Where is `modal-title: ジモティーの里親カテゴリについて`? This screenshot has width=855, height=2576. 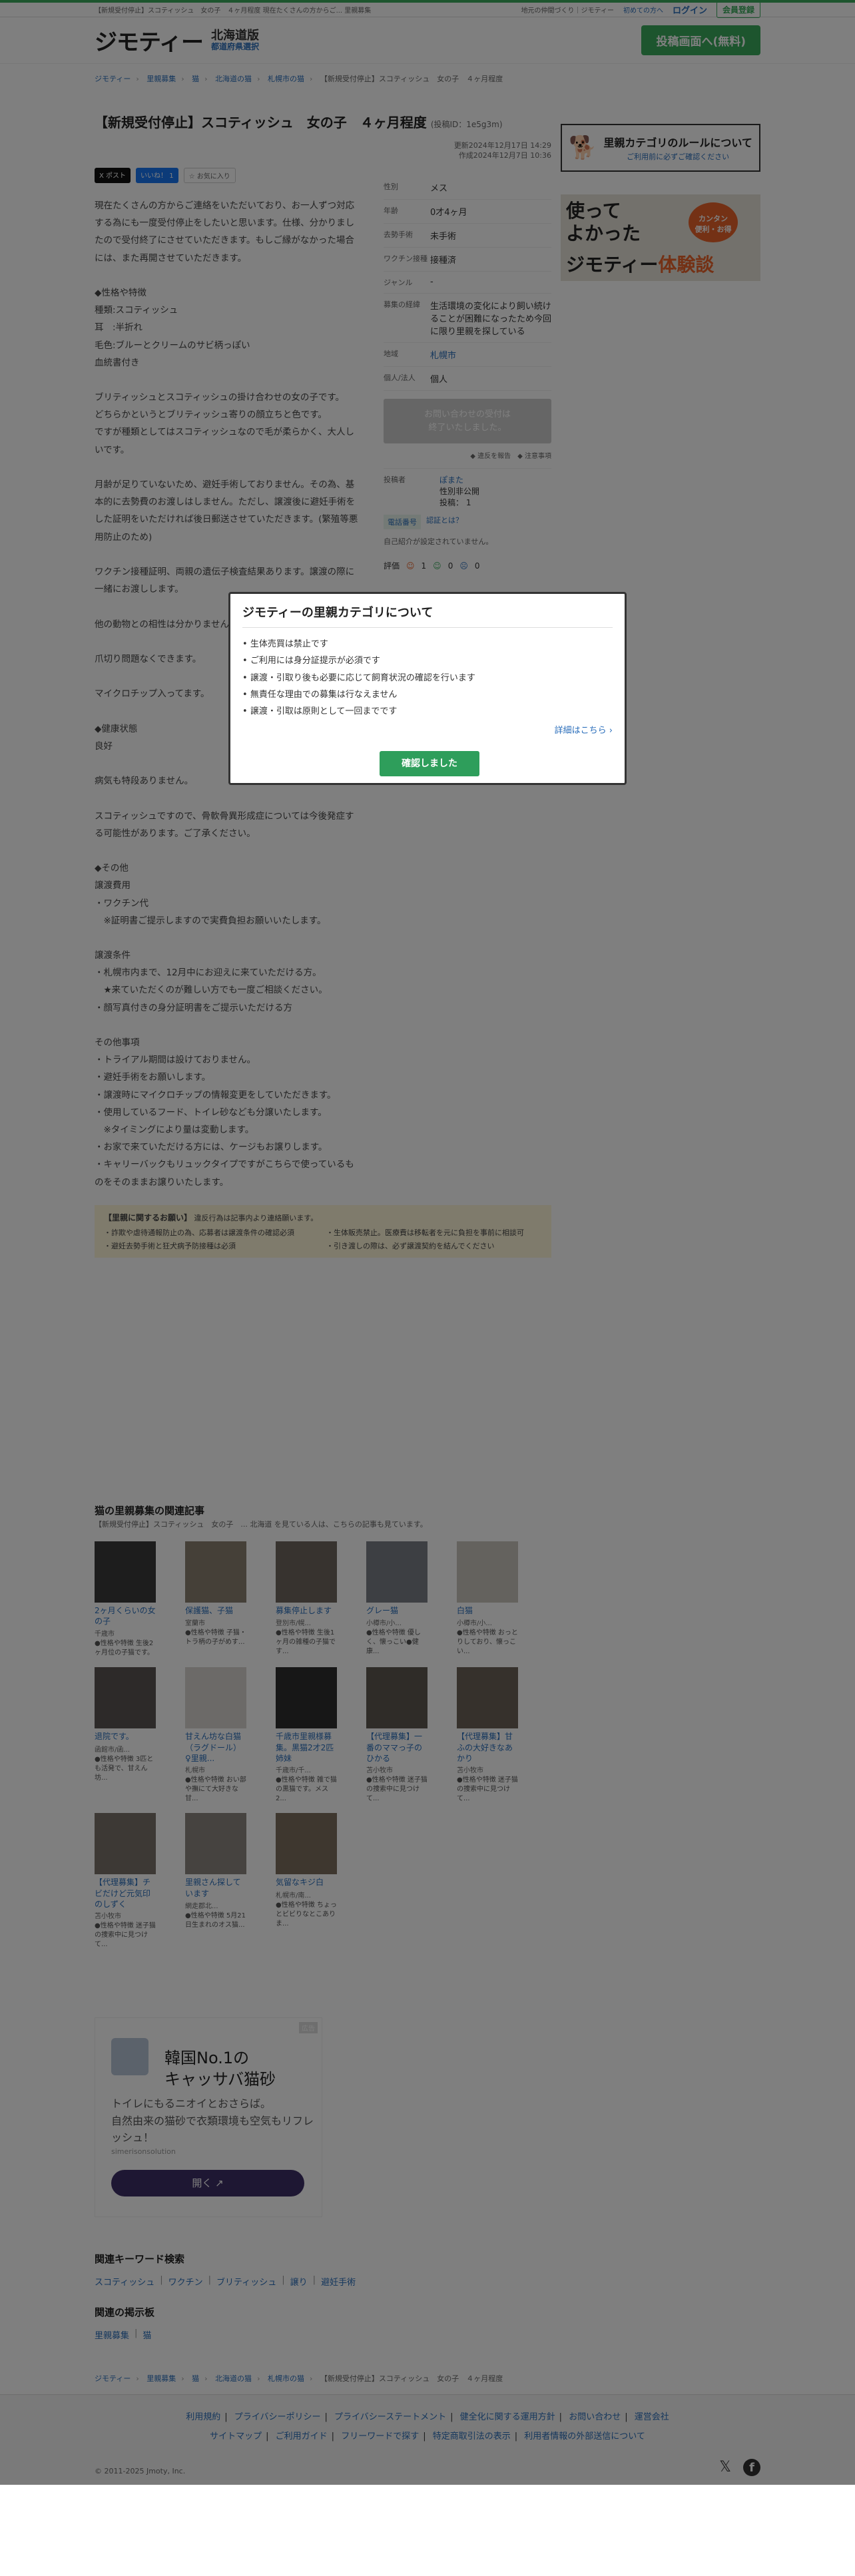 modal-title: ジモティーの里親カテゴリについて is located at coordinates (427, 616).